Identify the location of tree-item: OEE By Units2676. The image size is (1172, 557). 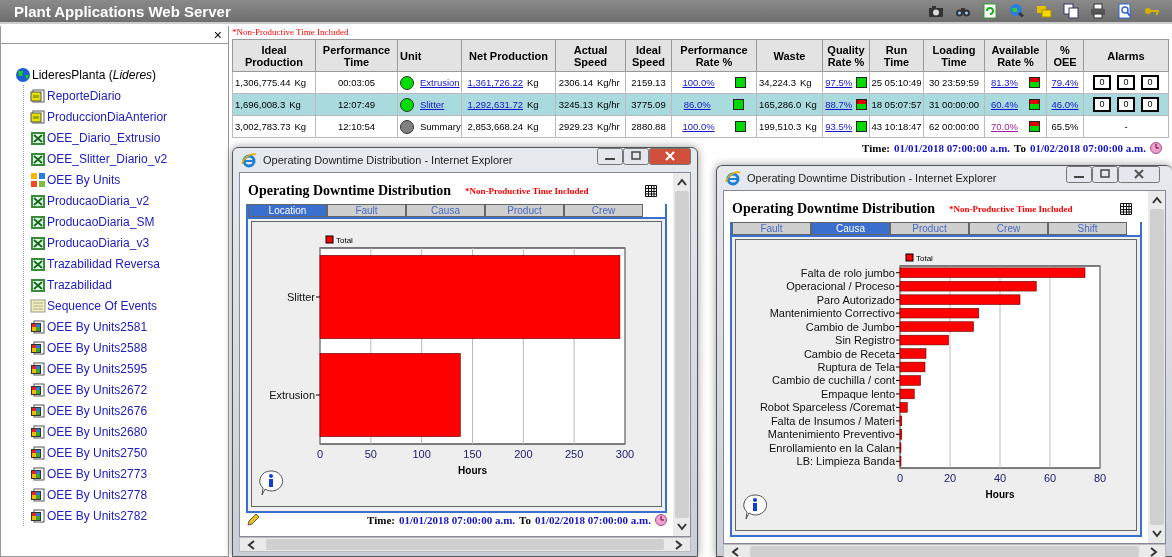
(97, 410).